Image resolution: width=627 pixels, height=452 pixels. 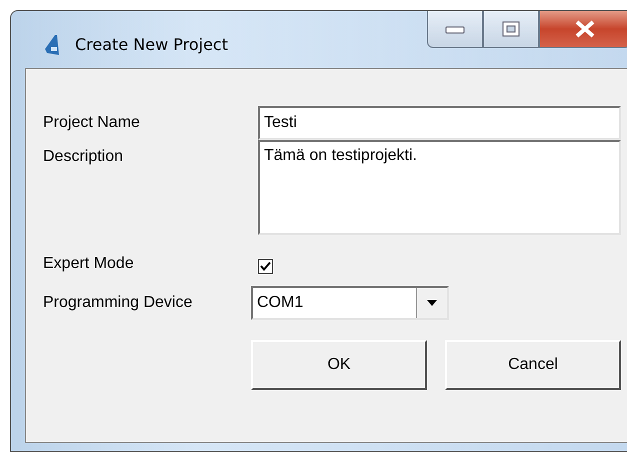 I want to click on close-icon, so click(x=585, y=29).